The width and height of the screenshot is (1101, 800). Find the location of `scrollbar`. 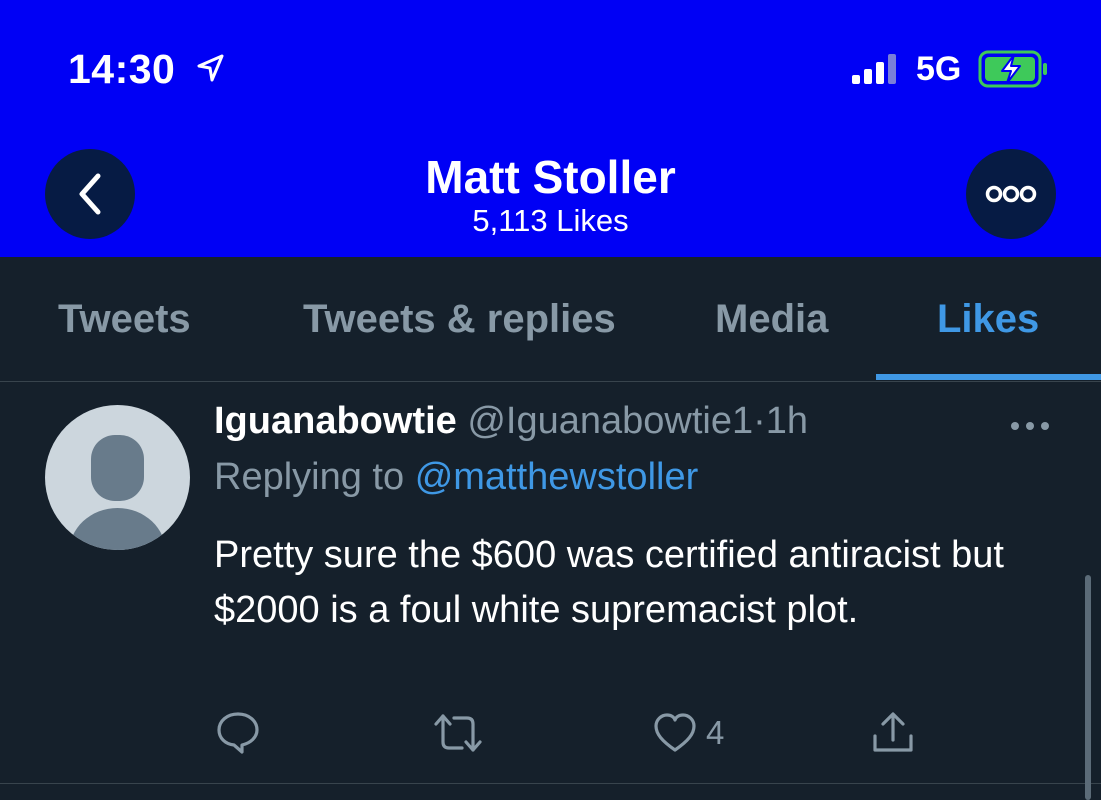

scrollbar is located at coordinates (1088, 687).